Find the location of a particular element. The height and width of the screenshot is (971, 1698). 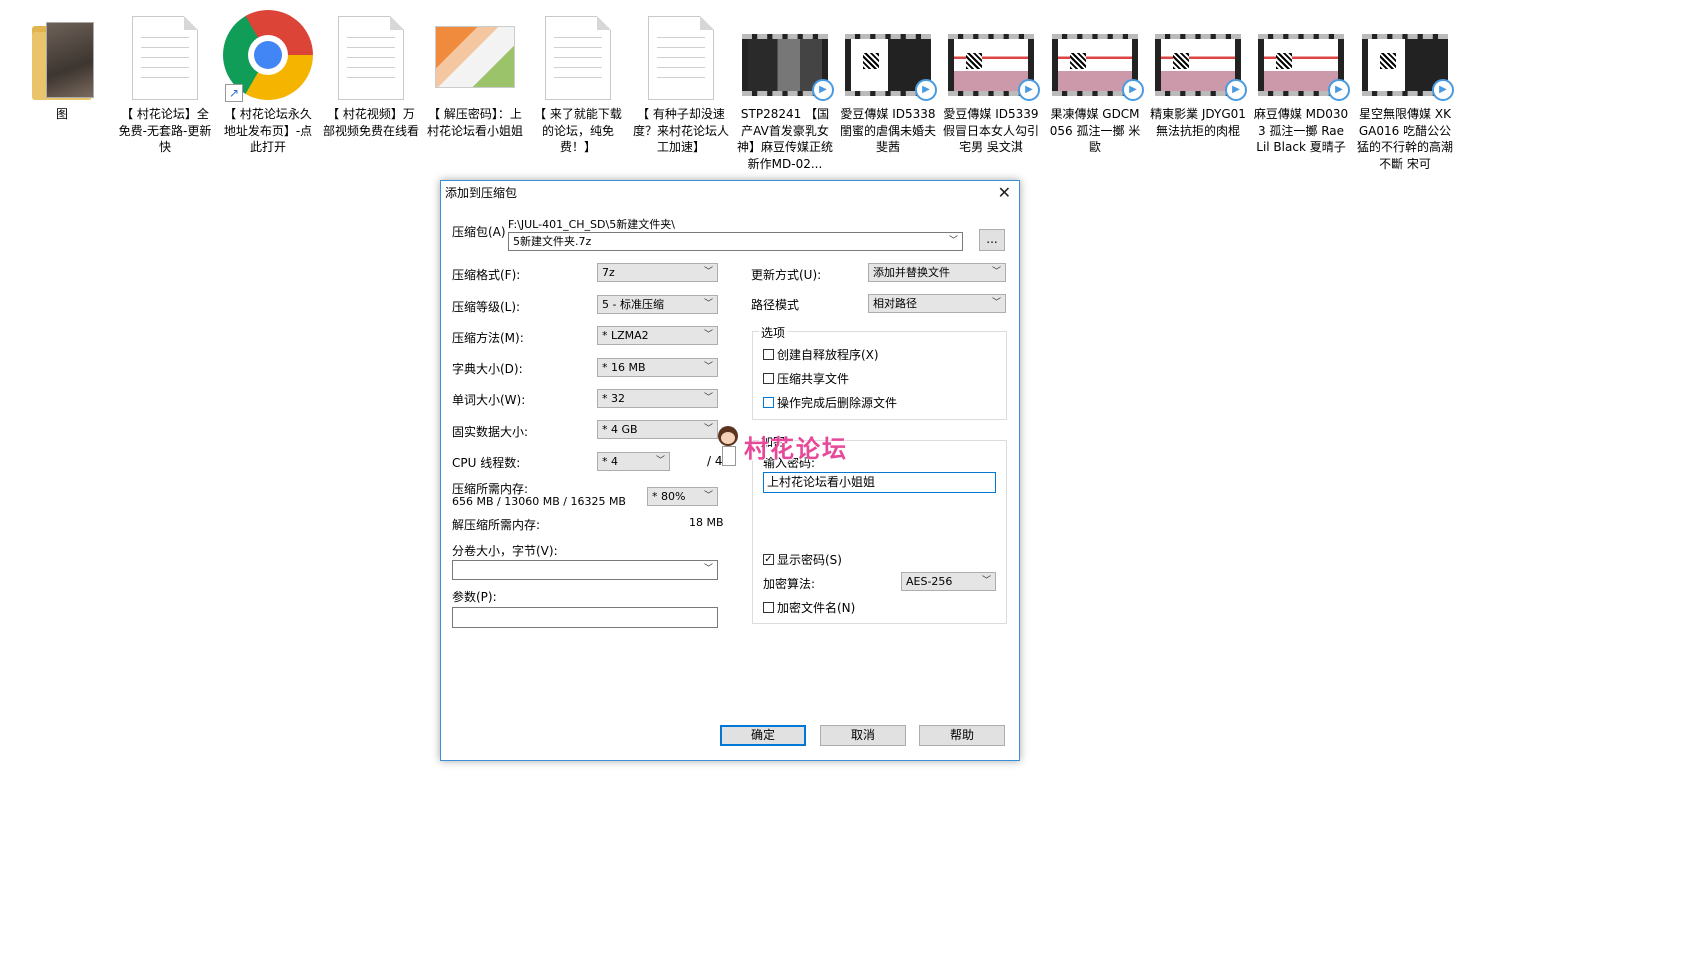

desktop-icon-folder: 图 is located at coordinates (62, 64).